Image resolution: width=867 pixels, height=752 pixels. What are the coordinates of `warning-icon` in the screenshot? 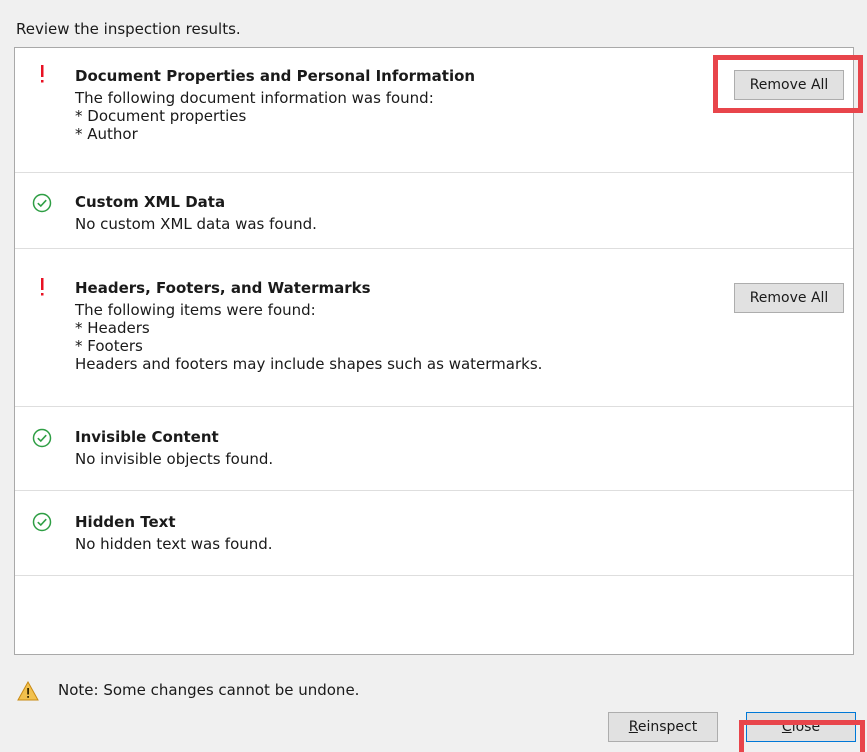 It's located at (28, 691).